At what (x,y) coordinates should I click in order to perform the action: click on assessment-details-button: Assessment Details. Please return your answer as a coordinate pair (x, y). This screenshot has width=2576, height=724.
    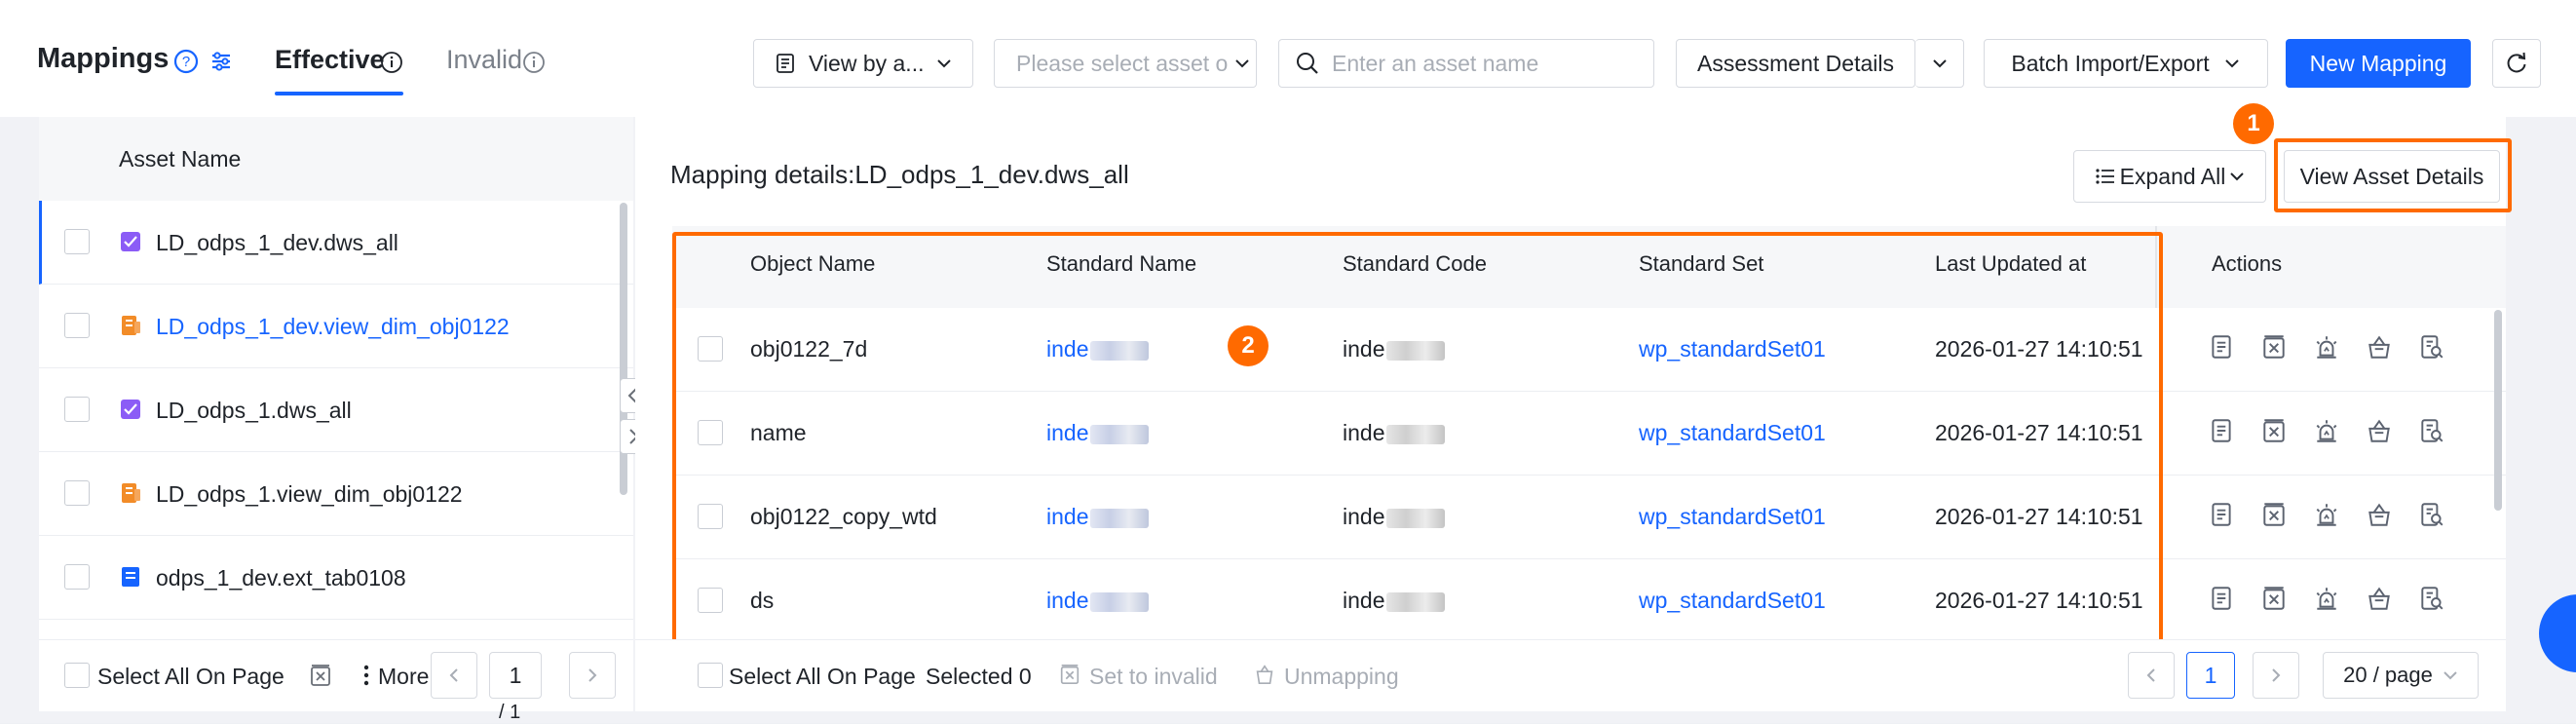
    Looking at the image, I should click on (1795, 63).